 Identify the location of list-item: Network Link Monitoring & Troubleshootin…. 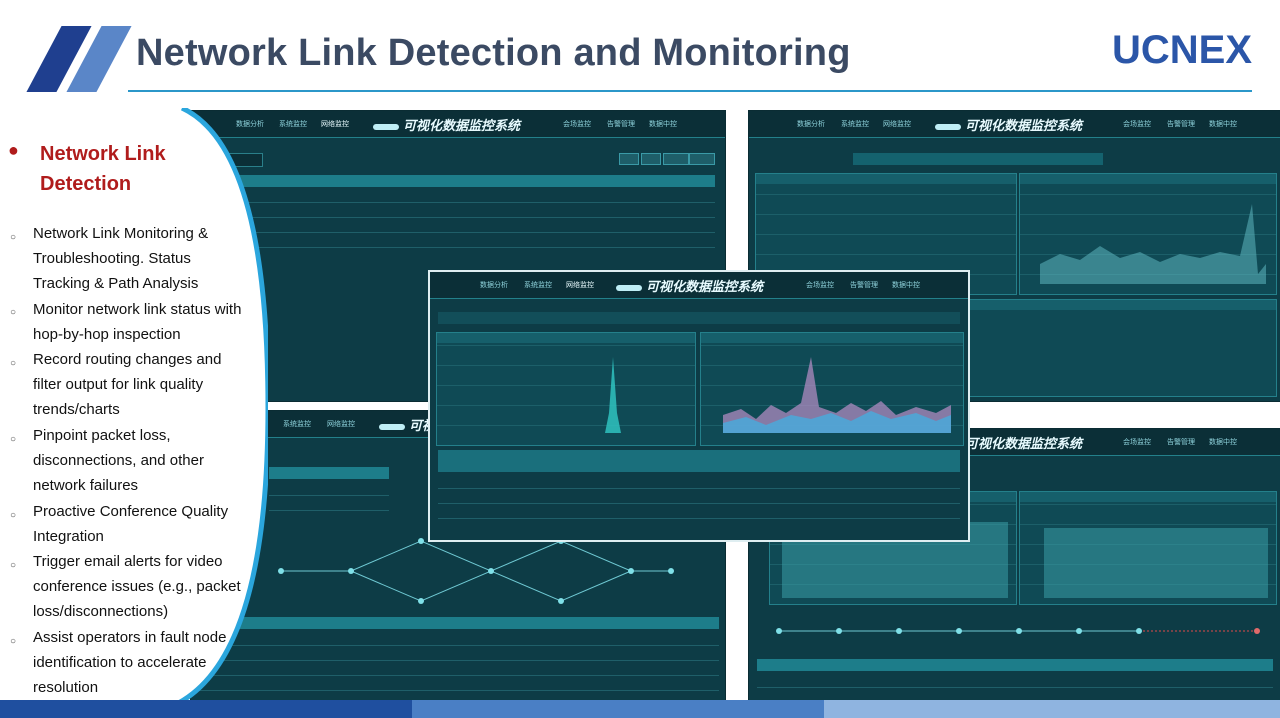
(121, 258).